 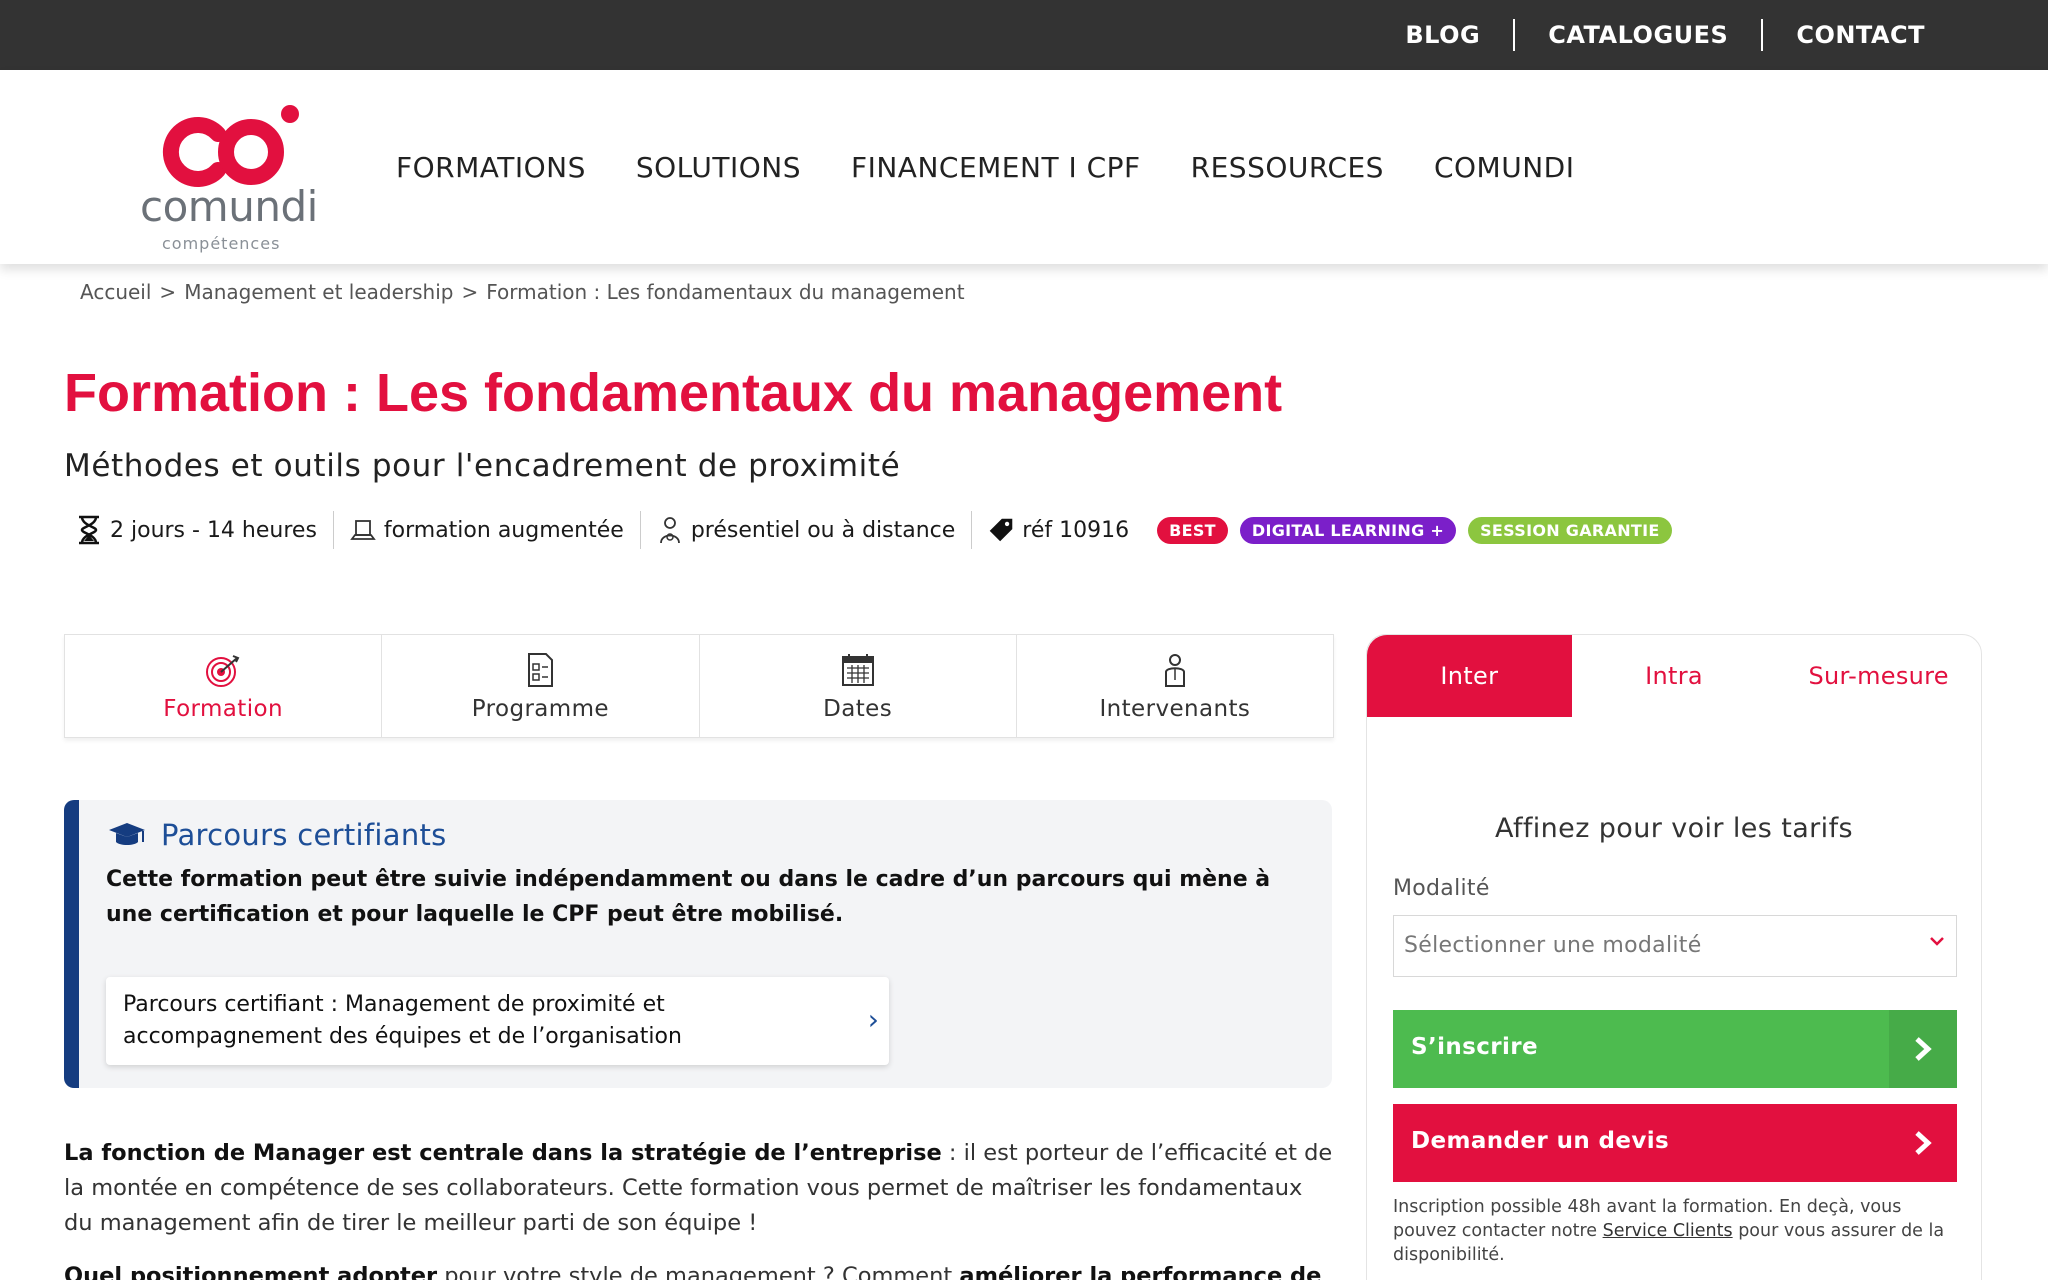 I want to click on pricing-heading: Affinez pour voir les tarifs, so click(x=1674, y=828).